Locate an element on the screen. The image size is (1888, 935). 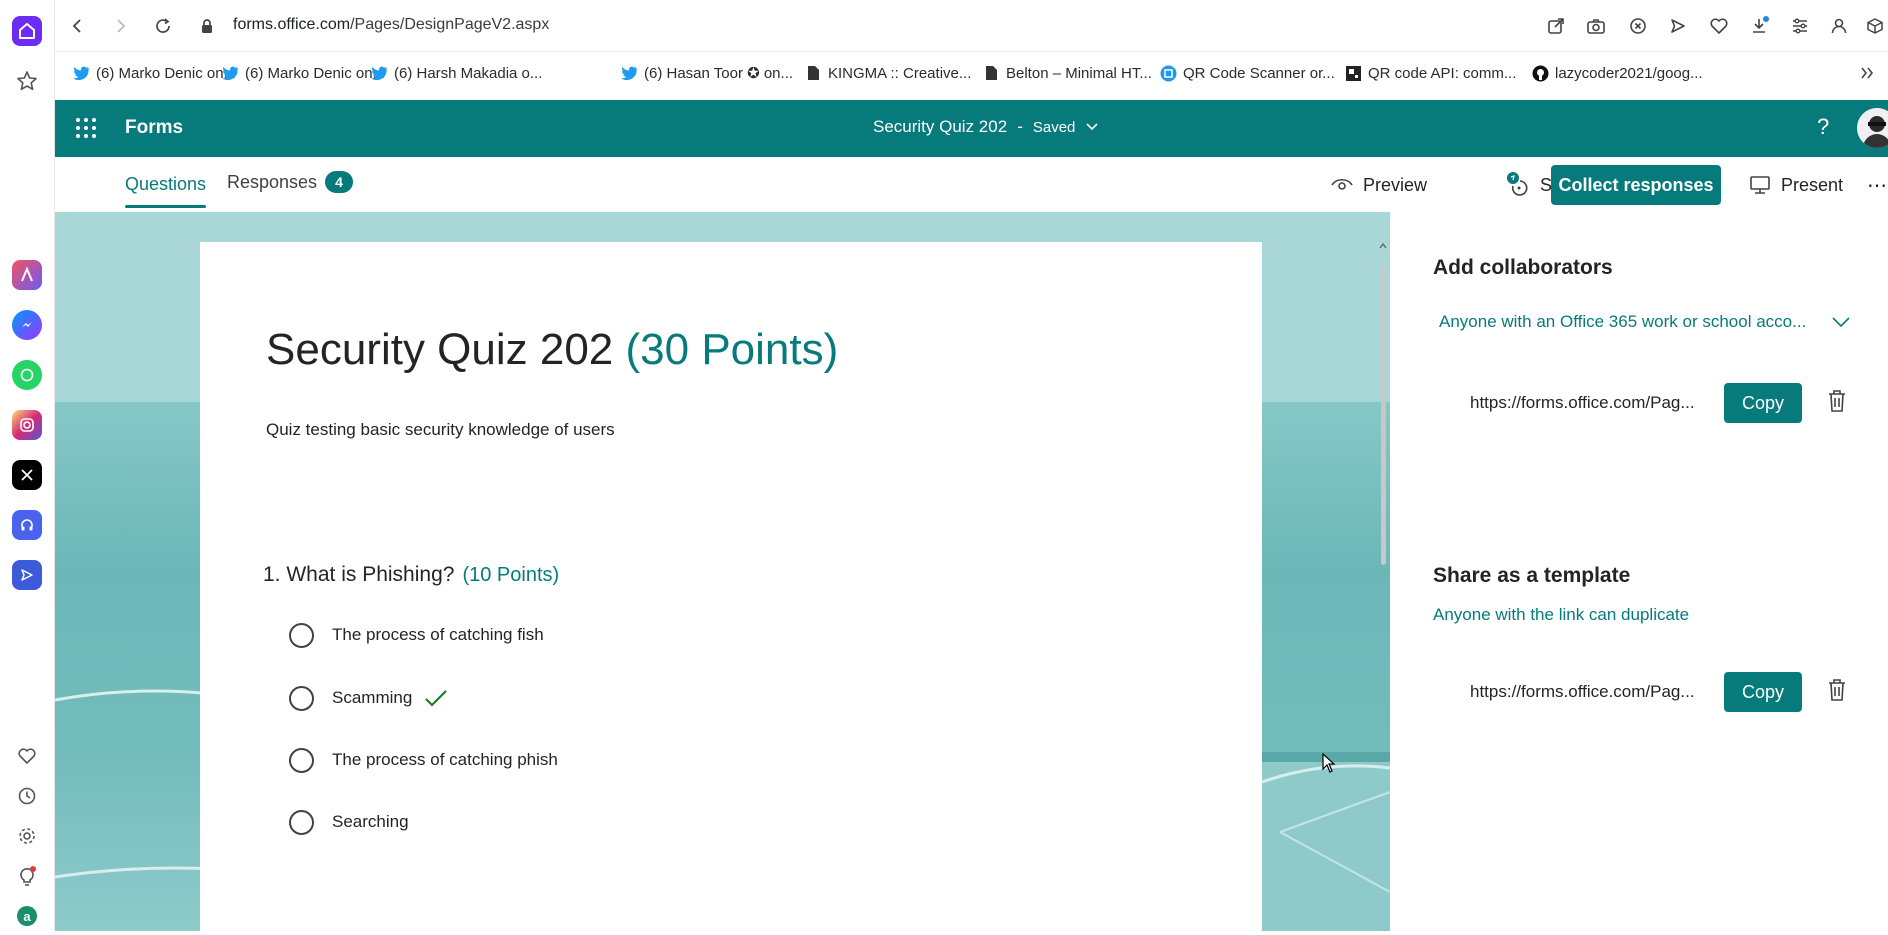
home-button is located at coordinates (27, 31).